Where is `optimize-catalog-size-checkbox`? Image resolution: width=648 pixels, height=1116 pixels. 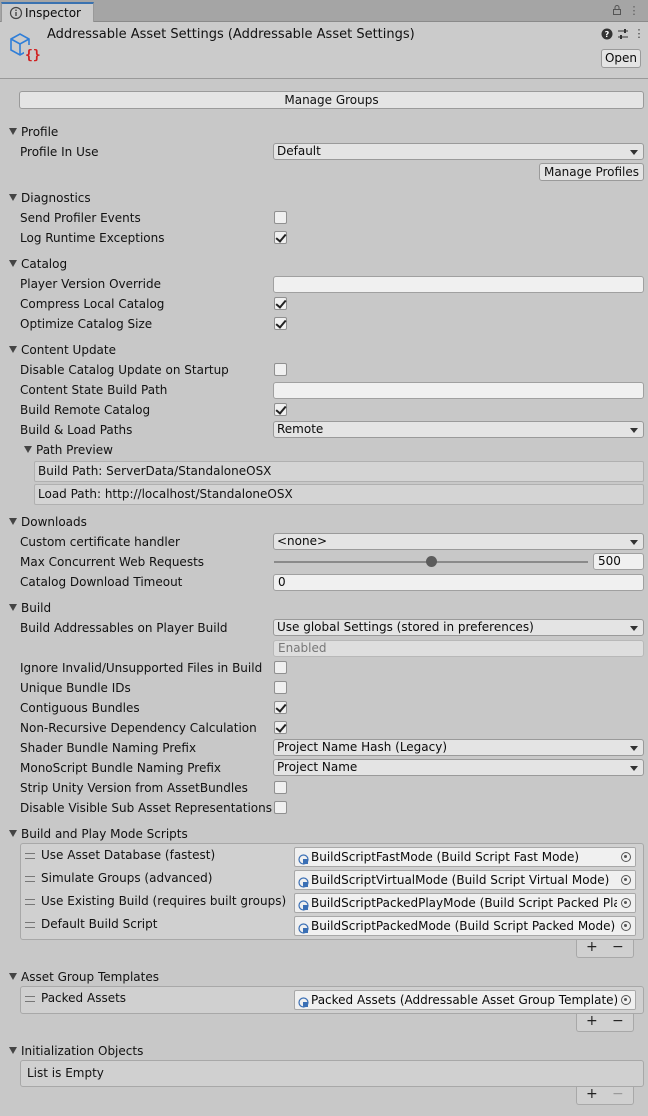
optimize-catalog-size-checkbox is located at coordinates (280, 323).